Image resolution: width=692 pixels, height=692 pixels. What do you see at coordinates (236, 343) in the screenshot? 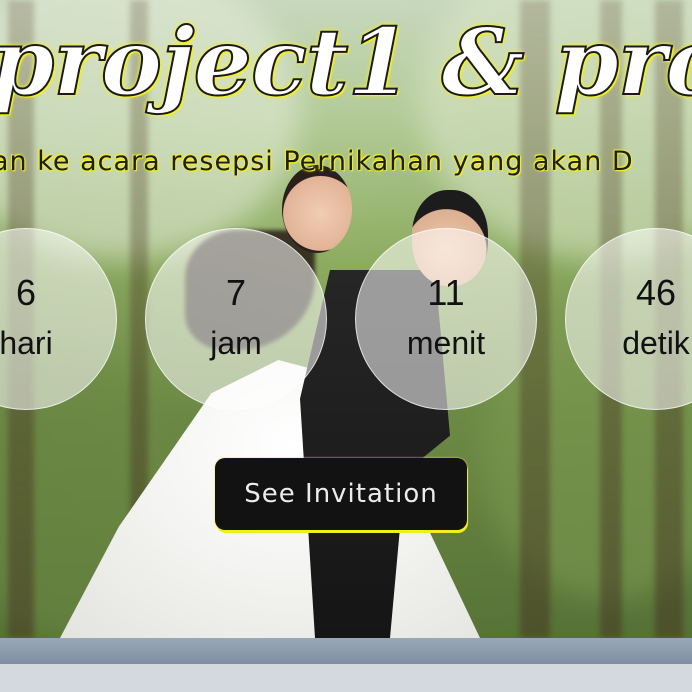
I see `countdown-hours-label: jam` at bounding box center [236, 343].